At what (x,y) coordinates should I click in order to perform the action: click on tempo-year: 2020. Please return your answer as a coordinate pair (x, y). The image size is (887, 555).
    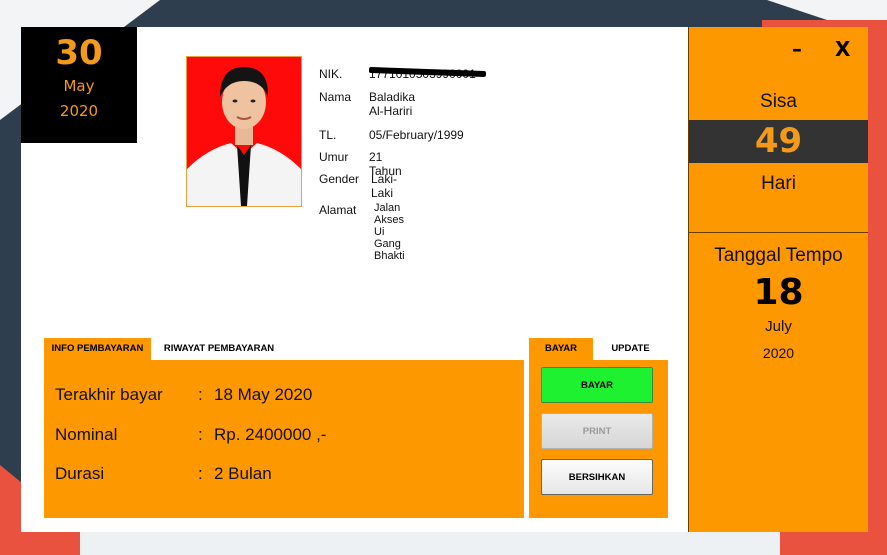
    Looking at the image, I should click on (778, 353).